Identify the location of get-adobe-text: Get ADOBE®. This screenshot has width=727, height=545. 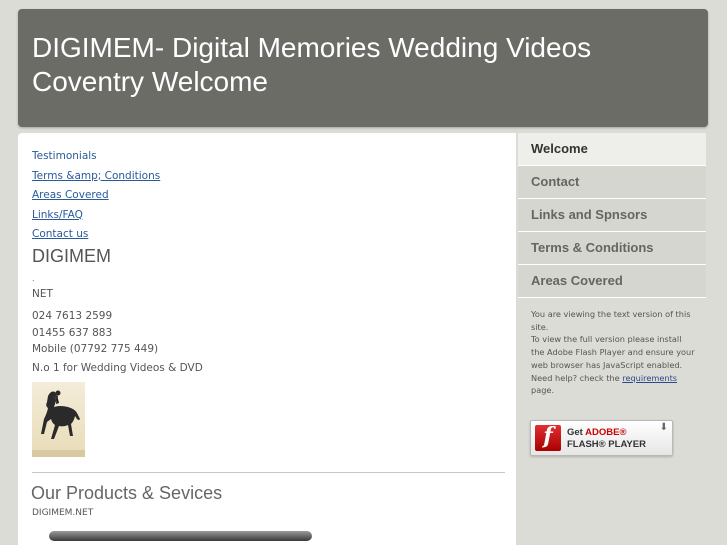
(596, 432).